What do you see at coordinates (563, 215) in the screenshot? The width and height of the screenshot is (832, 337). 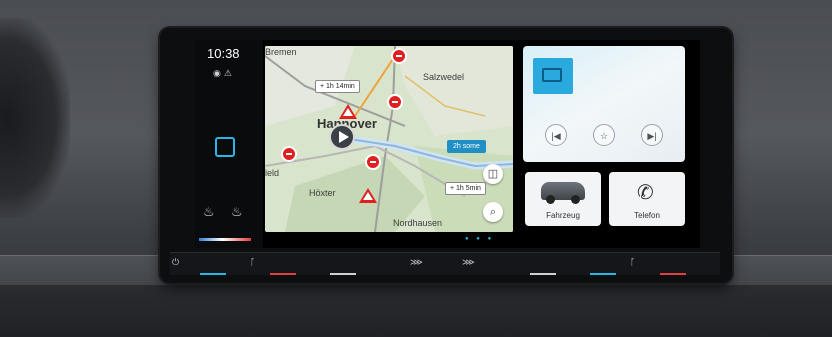 I see `vehicle-label: Fahrzeug` at bounding box center [563, 215].